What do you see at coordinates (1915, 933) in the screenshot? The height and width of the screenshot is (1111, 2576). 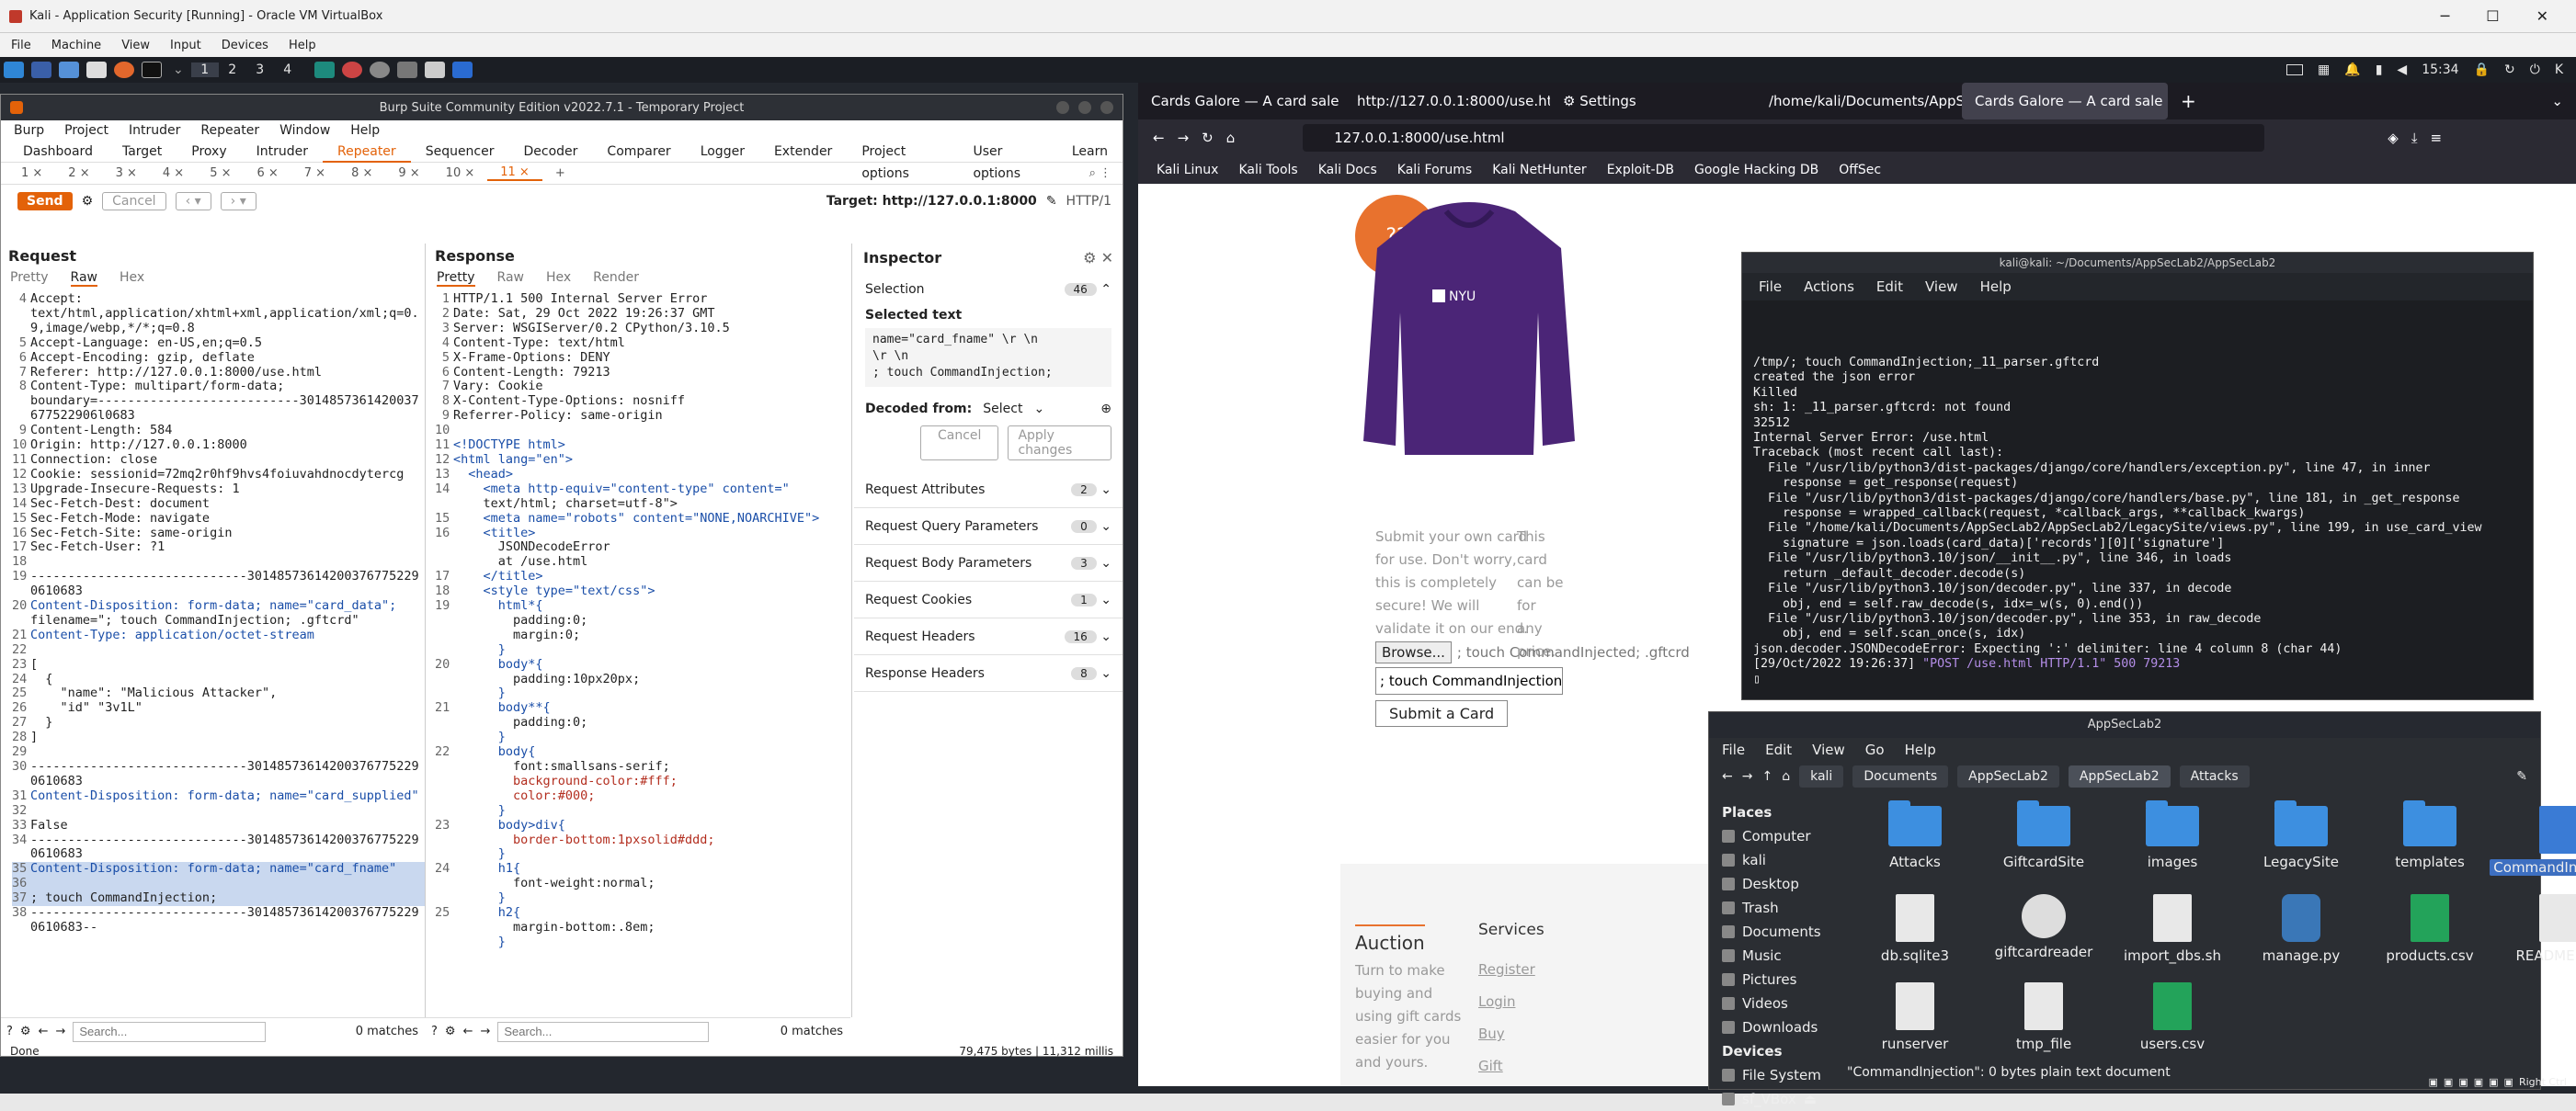 I see `file-item: db.sqlite3` at bounding box center [1915, 933].